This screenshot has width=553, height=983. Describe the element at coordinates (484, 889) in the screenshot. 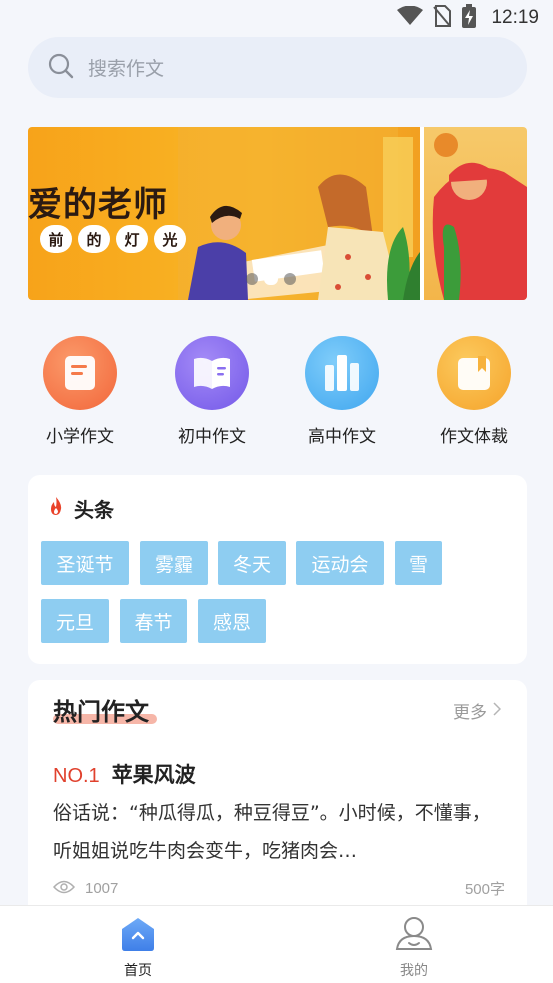

I see `word-count: 500字` at that location.